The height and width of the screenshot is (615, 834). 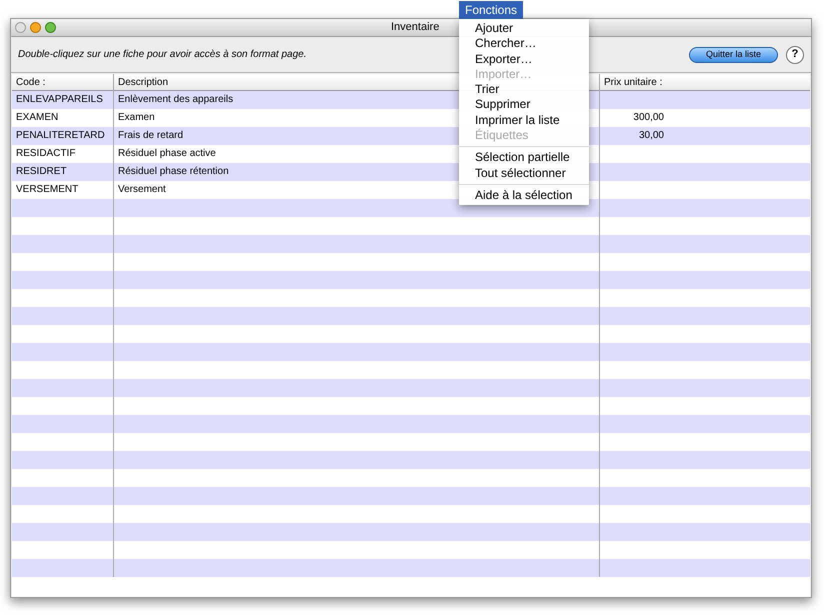 I want to click on zoom-icon, so click(x=50, y=27).